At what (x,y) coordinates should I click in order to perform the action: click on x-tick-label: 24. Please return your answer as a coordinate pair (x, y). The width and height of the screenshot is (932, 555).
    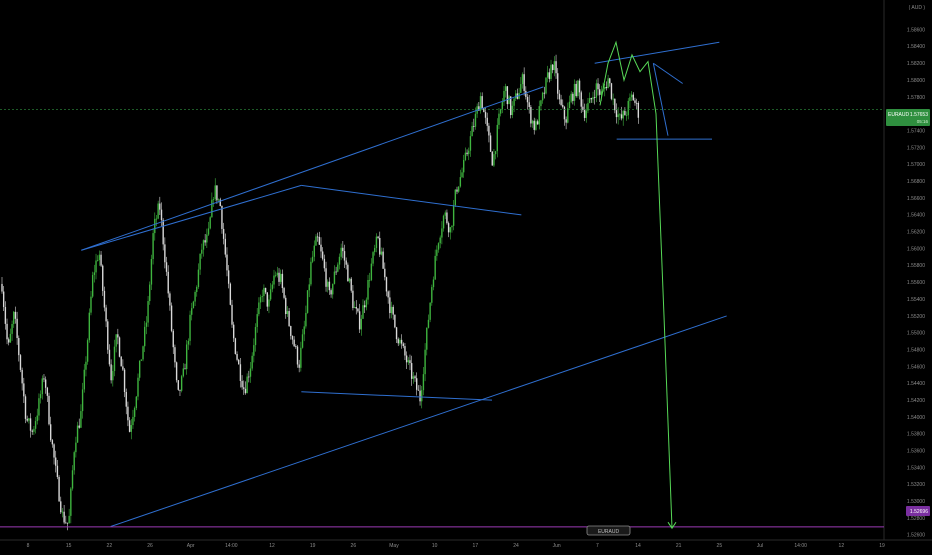
    Looking at the image, I should click on (516, 546).